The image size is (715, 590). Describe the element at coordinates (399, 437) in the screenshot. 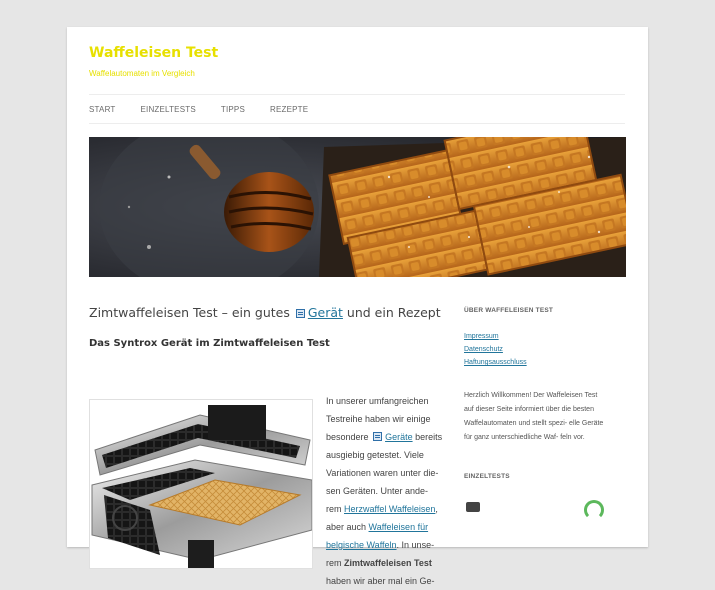

I see `link-geraete: Geräte` at that location.